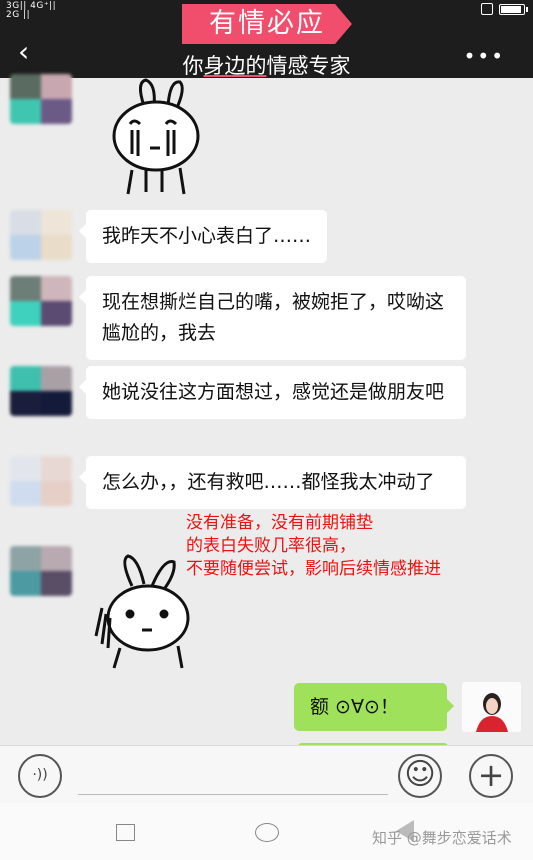 The width and height of the screenshot is (533, 860). I want to click on annotation-line: 的表白失败几率很高，, so click(271, 546).